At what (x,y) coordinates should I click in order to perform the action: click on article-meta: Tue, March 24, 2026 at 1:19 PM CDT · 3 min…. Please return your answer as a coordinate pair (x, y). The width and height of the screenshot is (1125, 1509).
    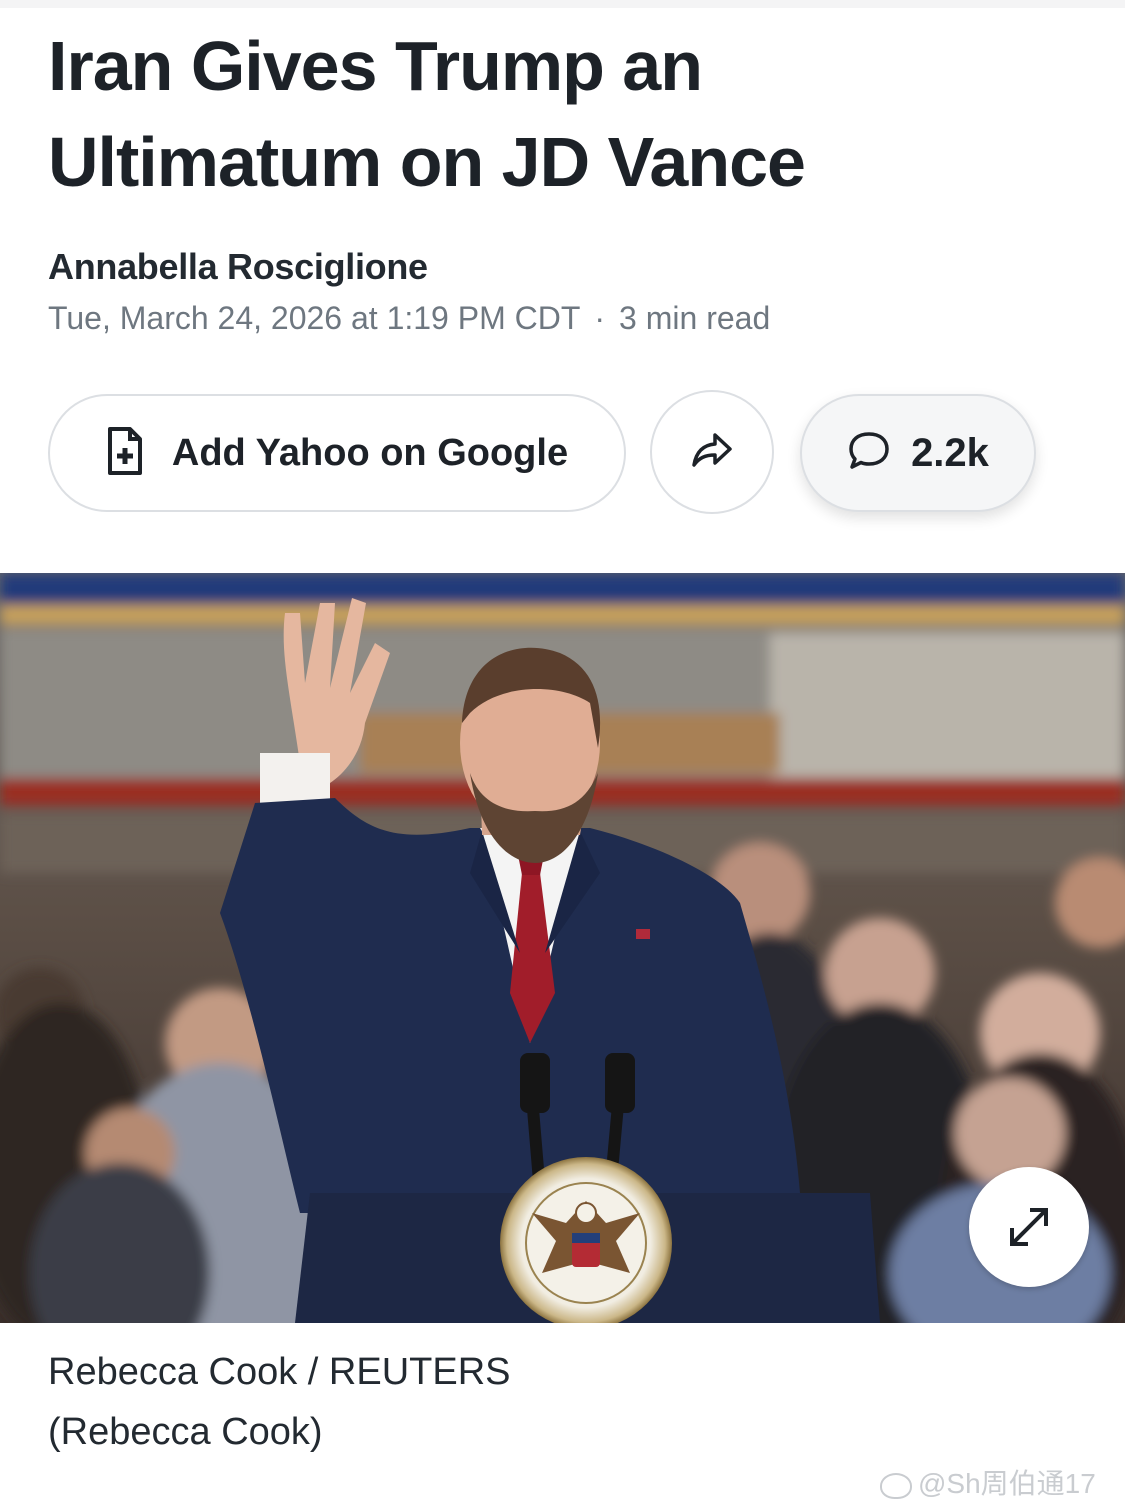
    Looking at the image, I should click on (409, 318).